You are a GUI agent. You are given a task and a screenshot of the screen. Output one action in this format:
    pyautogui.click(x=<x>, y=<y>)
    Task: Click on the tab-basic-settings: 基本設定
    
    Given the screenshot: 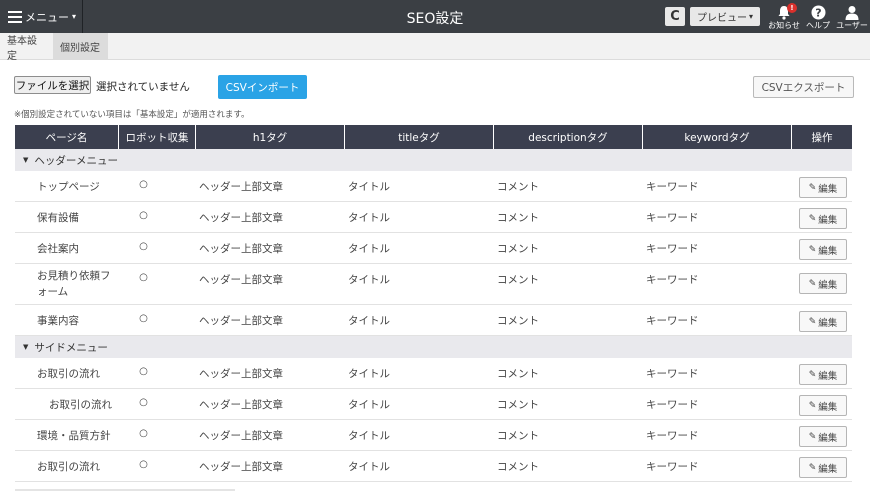 What is the action you would take?
    pyautogui.click(x=26, y=47)
    